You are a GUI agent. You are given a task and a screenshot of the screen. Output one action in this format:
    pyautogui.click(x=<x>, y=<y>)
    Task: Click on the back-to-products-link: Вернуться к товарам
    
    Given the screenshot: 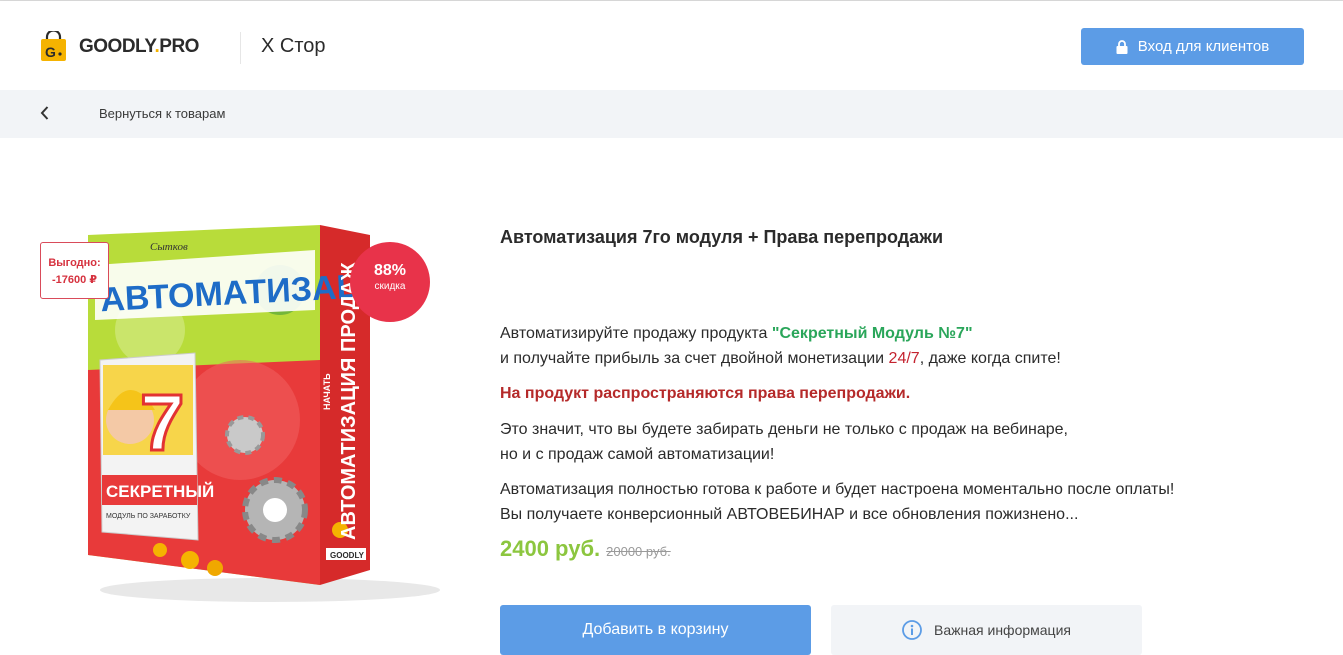 What is the action you would take?
    pyautogui.click(x=162, y=113)
    